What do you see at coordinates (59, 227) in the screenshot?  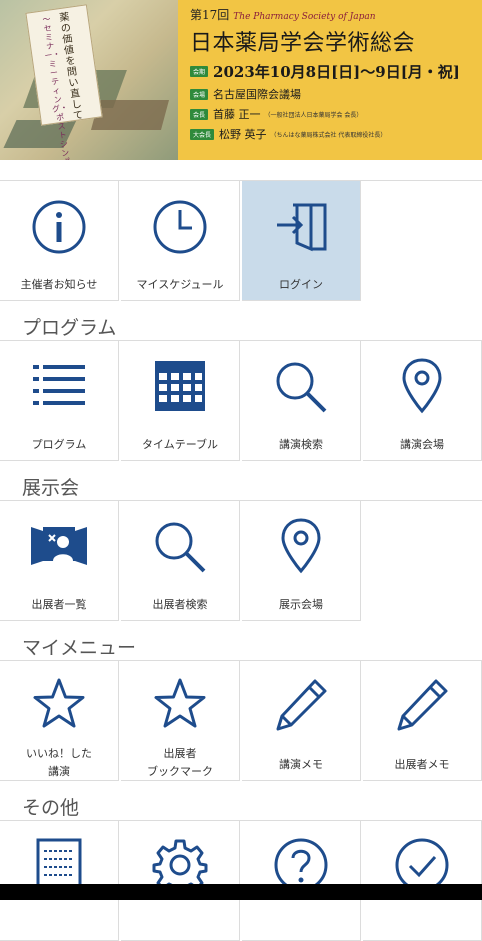 I see `info-icon` at bounding box center [59, 227].